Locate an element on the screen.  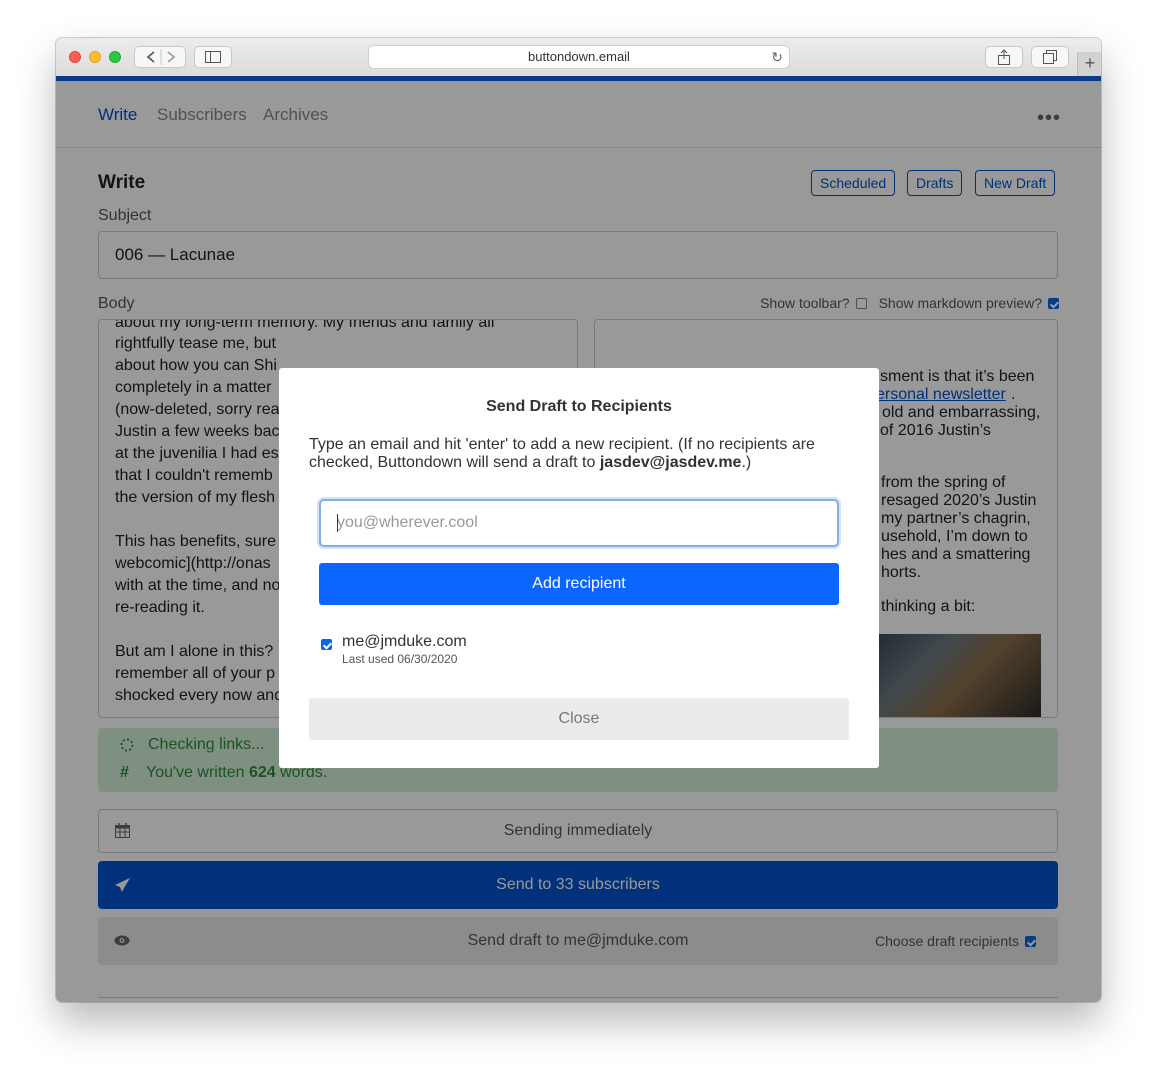
browser-toolbar: buttondown.email ↻ + is located at coordinates (578, 57).